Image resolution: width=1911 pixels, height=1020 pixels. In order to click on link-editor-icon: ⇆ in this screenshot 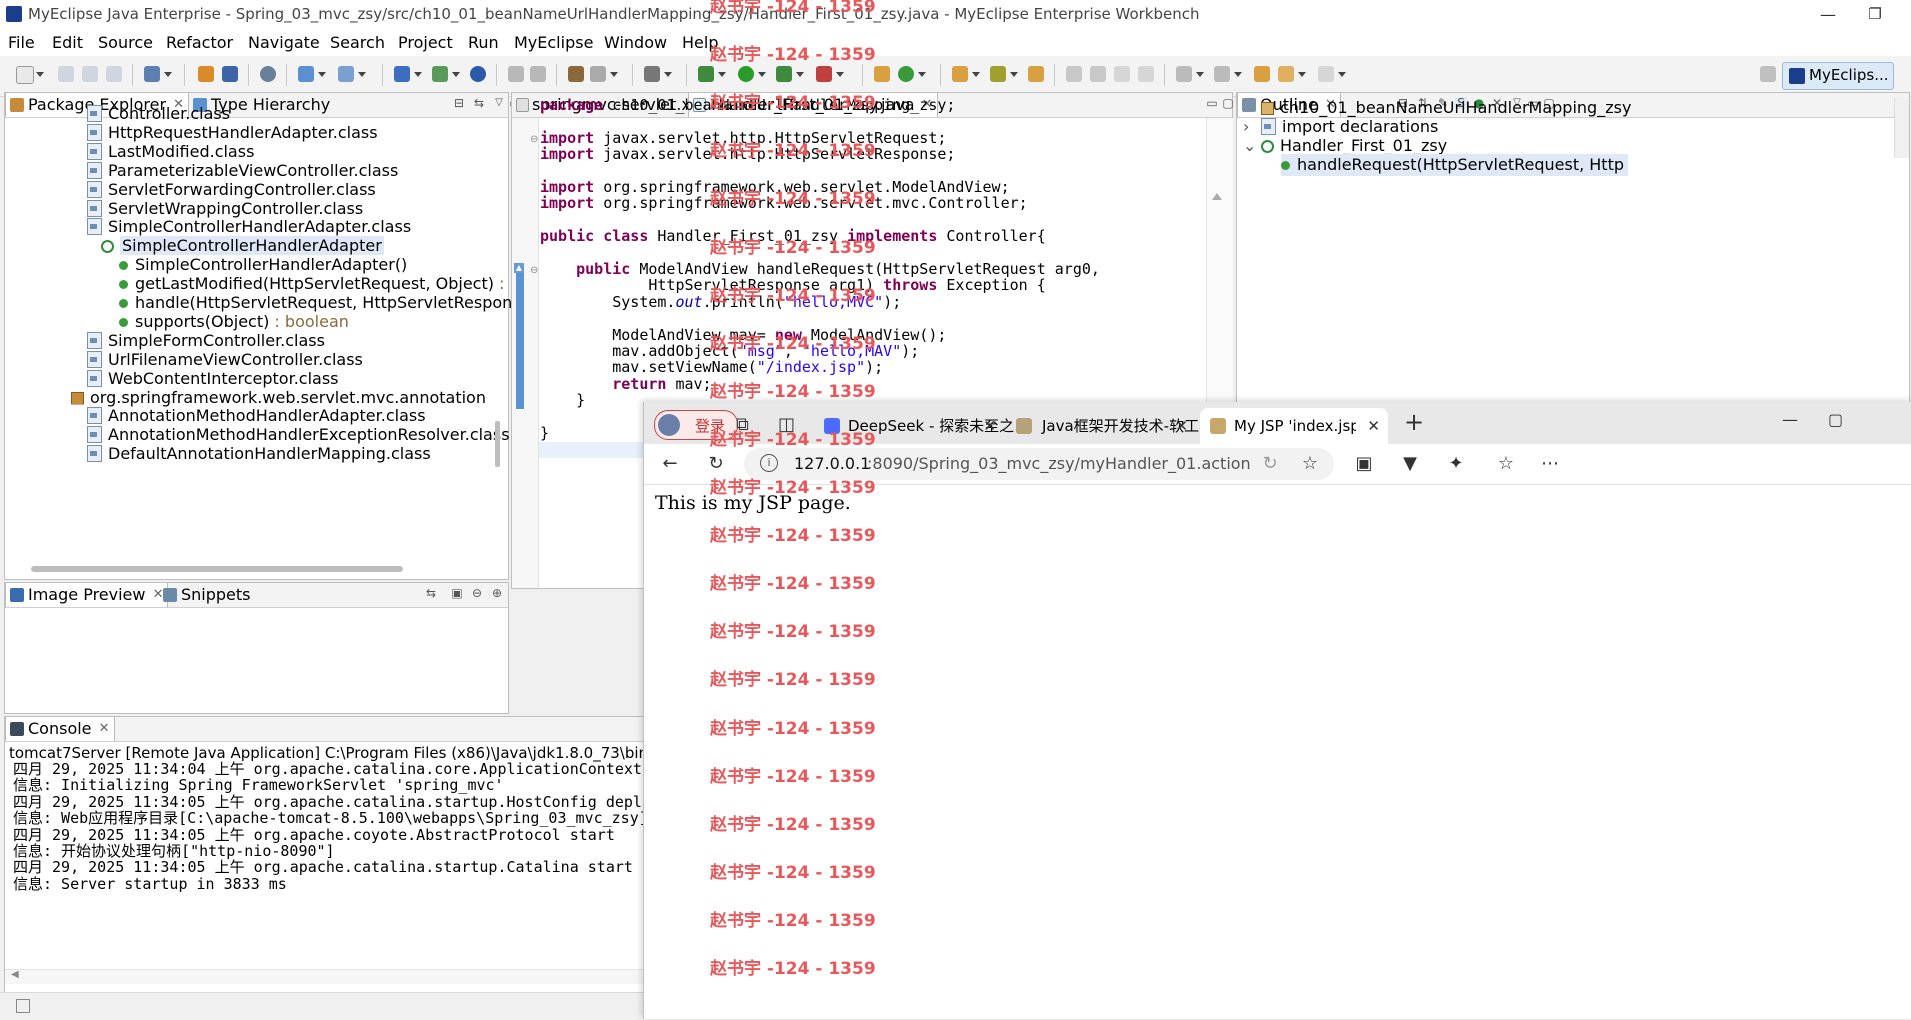, I will do `click(479, 103)`.